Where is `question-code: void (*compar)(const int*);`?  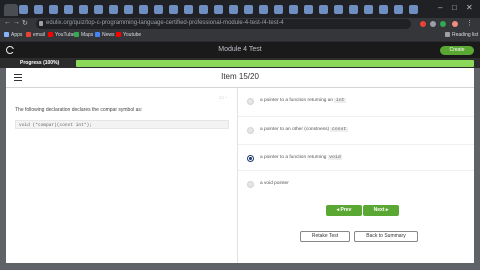 question-code: void (*compar)(const int*); is located at coordinates (122, 124).